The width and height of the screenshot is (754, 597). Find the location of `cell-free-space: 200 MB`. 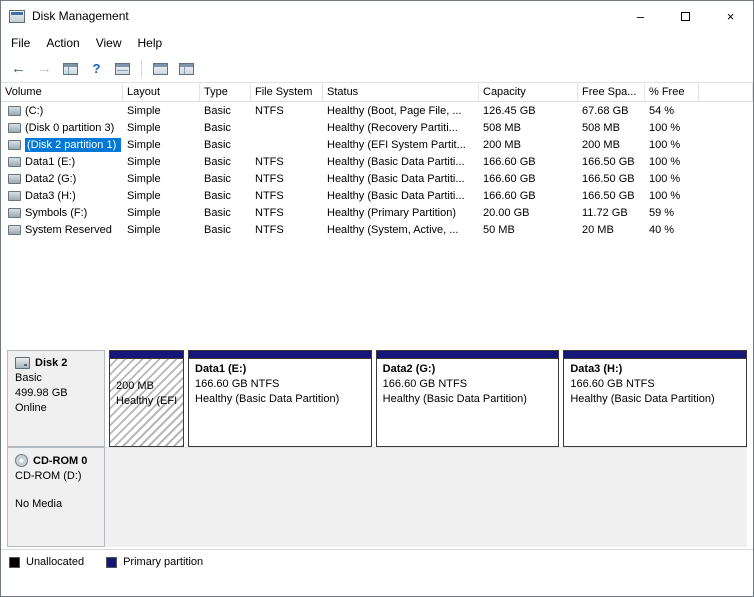

cell-free-space: 200 MB is located at coordinates (601, 144).